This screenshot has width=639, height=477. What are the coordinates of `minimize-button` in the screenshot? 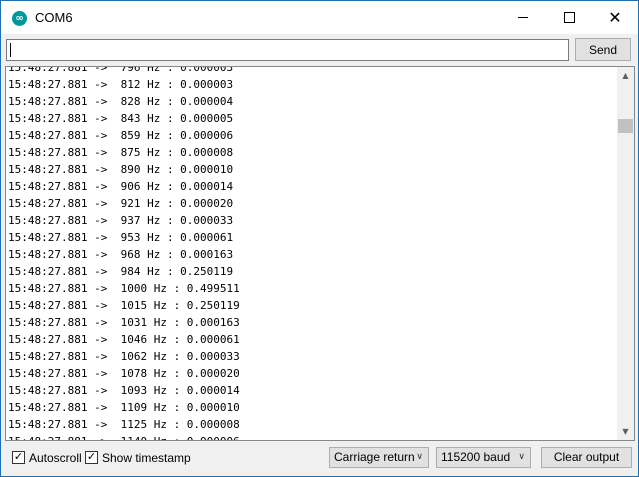 It's located at (523, 17).